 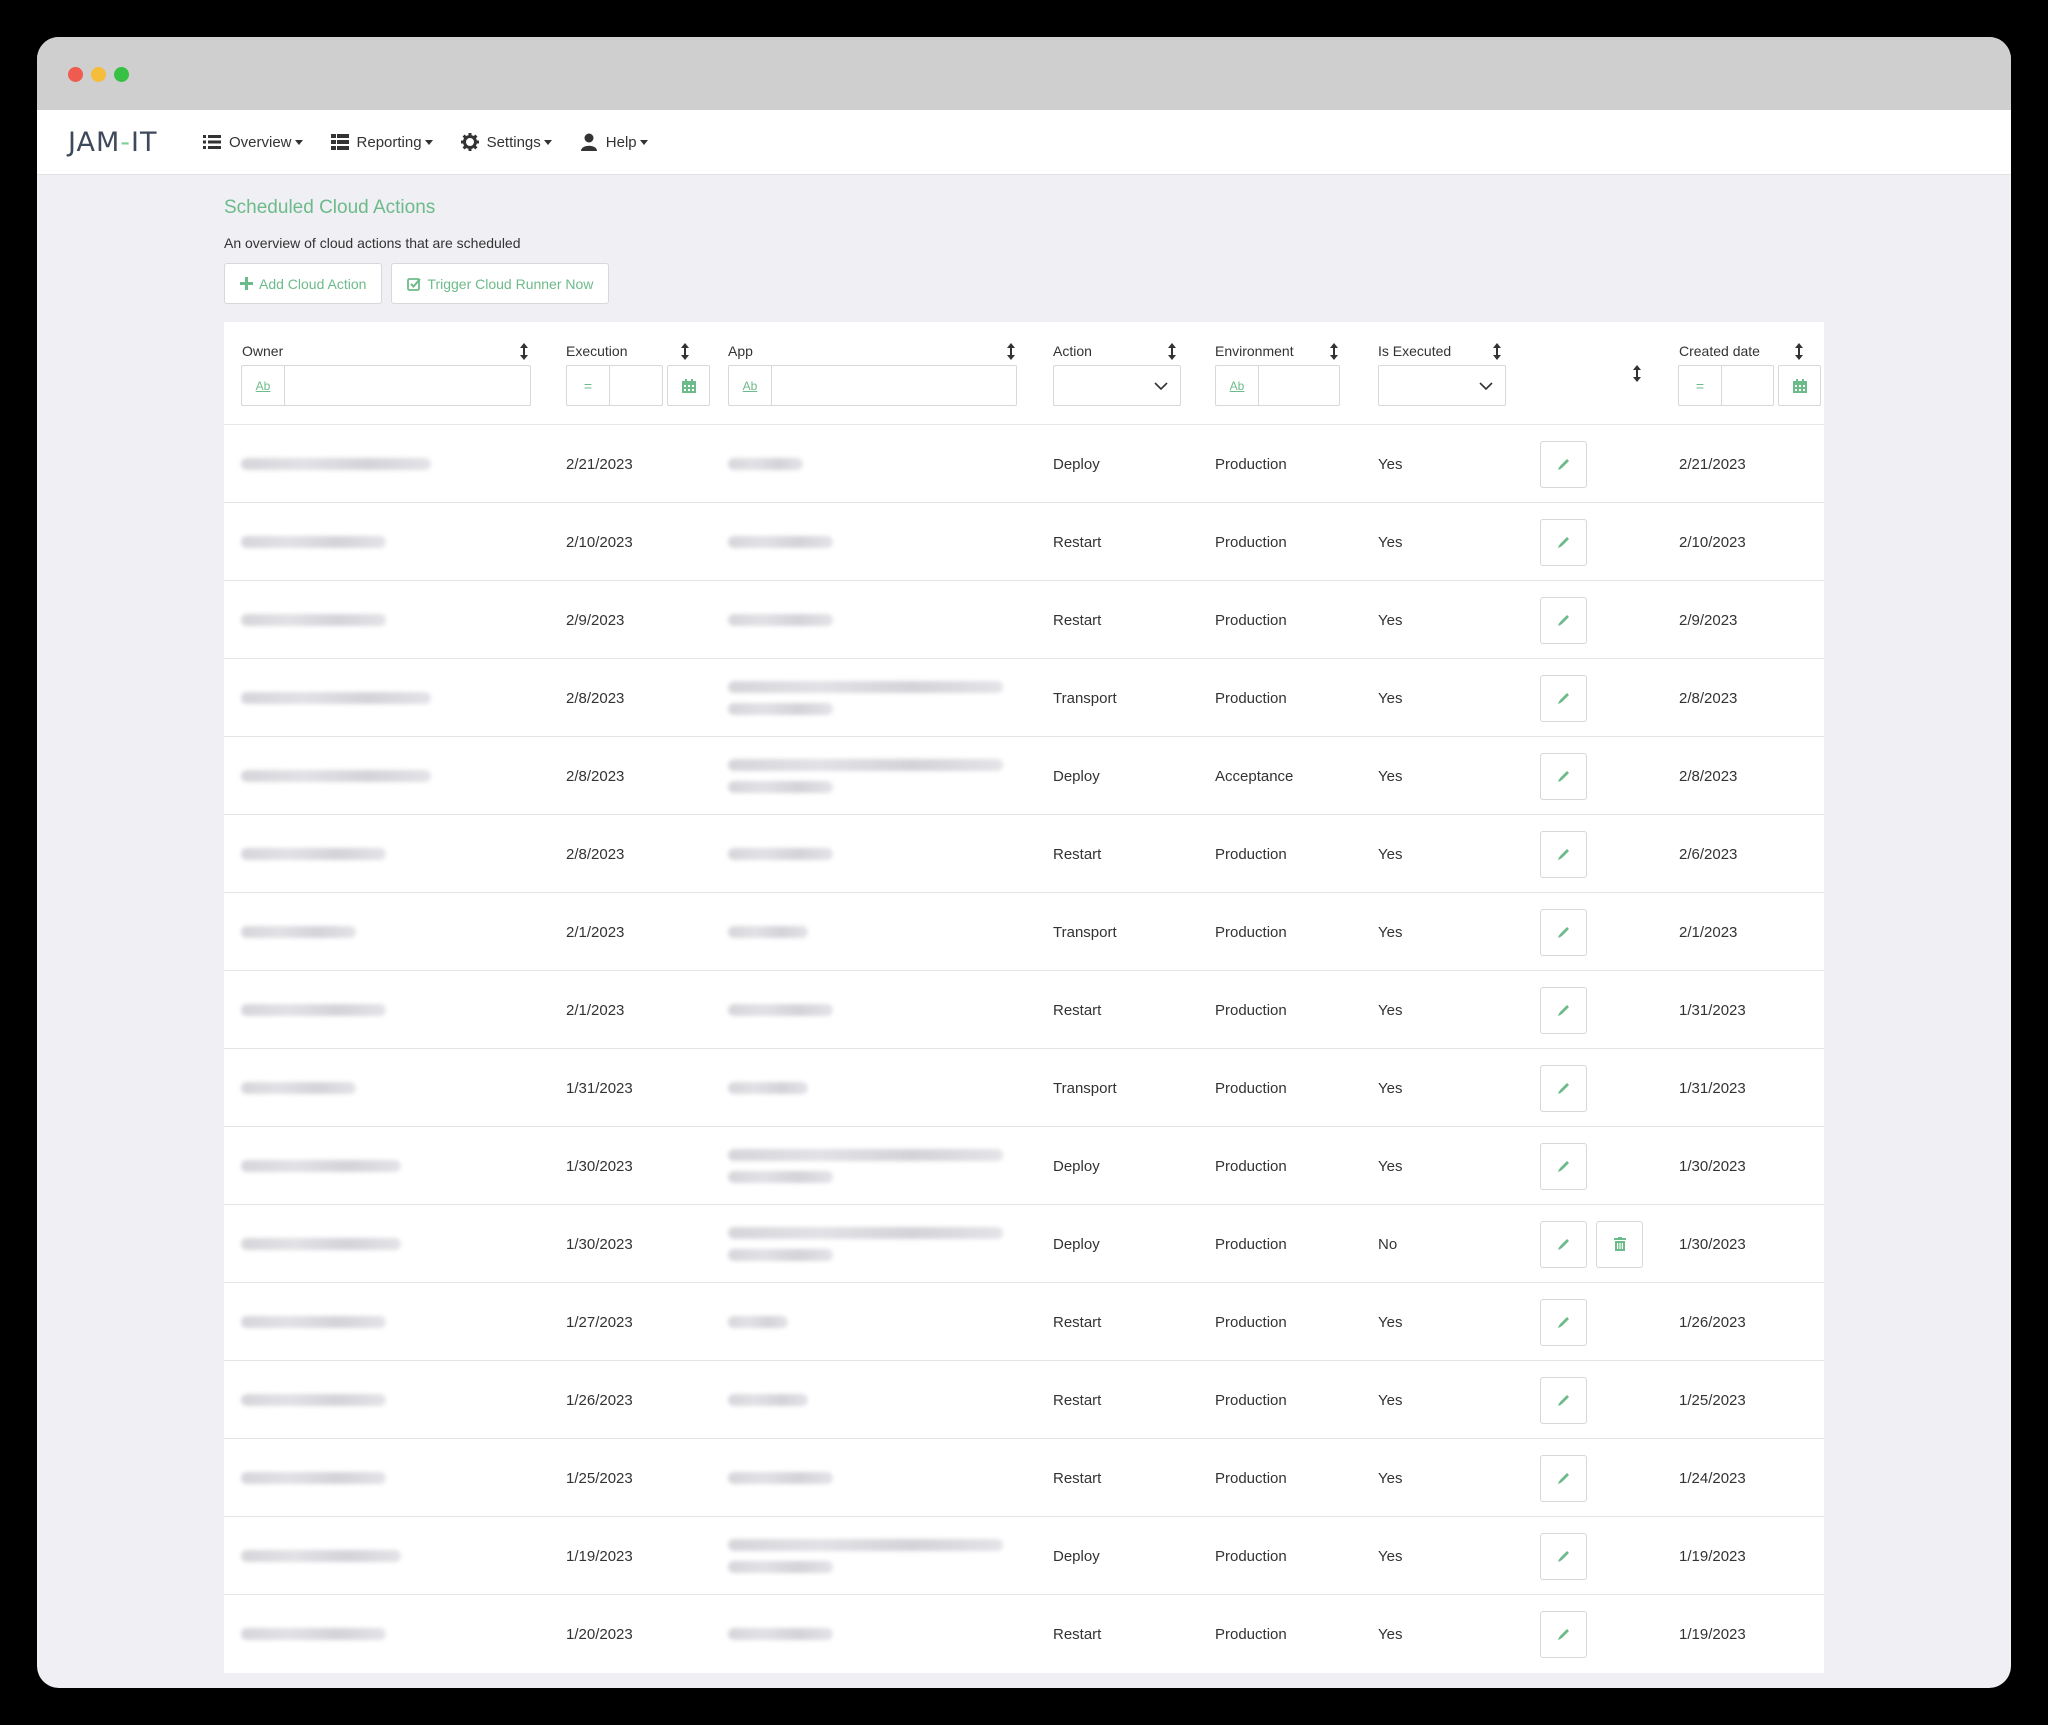 What do you see at coordinates (688, 385) in the screenshot?
I see `execution-date-picker` at bounding box center [688, 385].